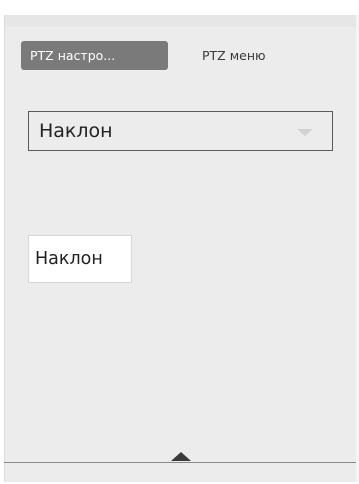  Describe the element at coordinates (182, 21) in the screenshot. I see `panel-header-shade` at that location.